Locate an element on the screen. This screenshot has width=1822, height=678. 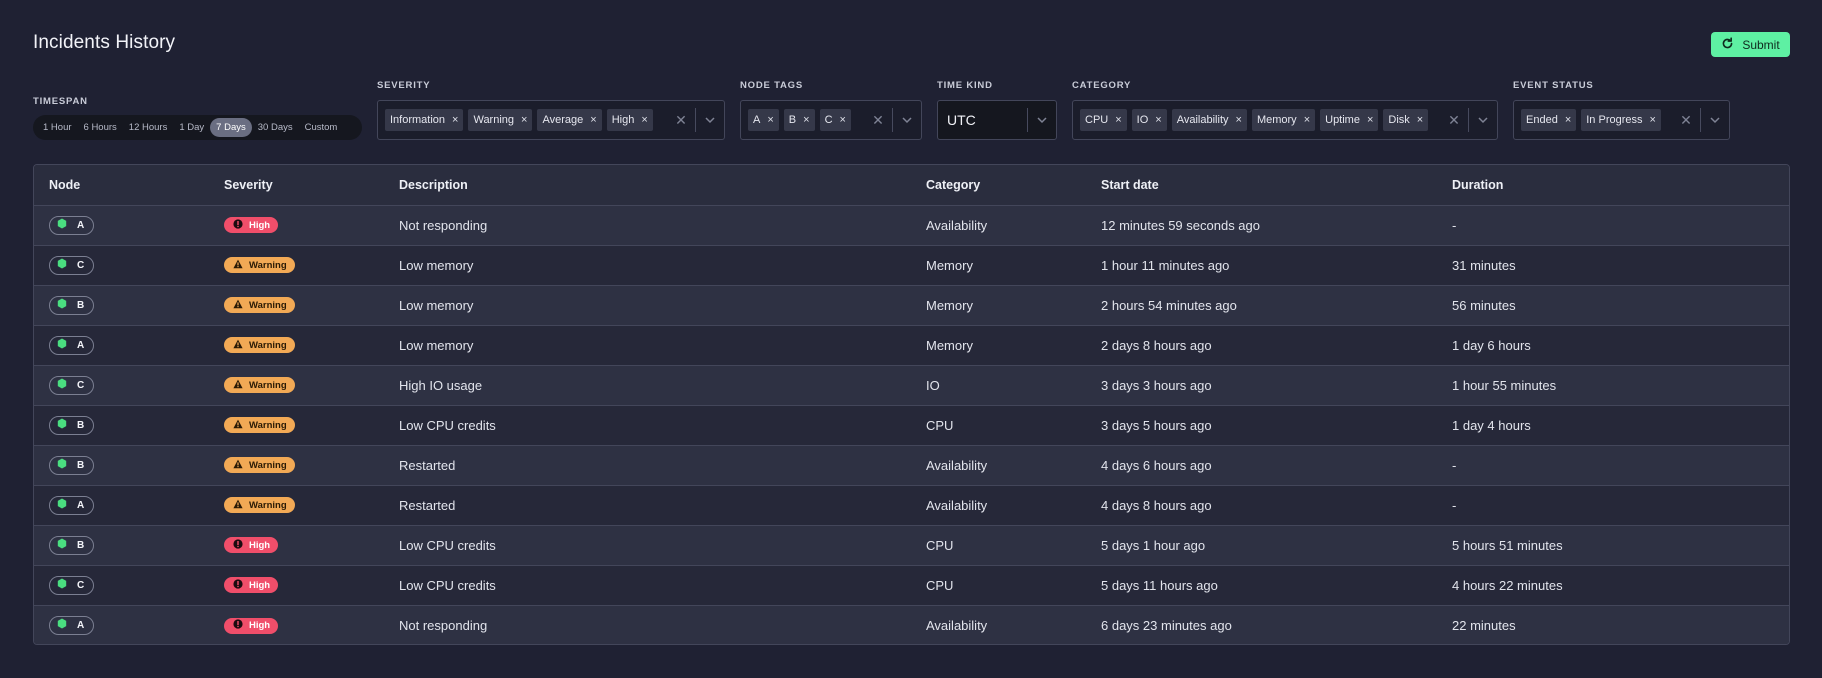
node-tags-select: A × B × C × ✕ is located at coordinates (831, 120).